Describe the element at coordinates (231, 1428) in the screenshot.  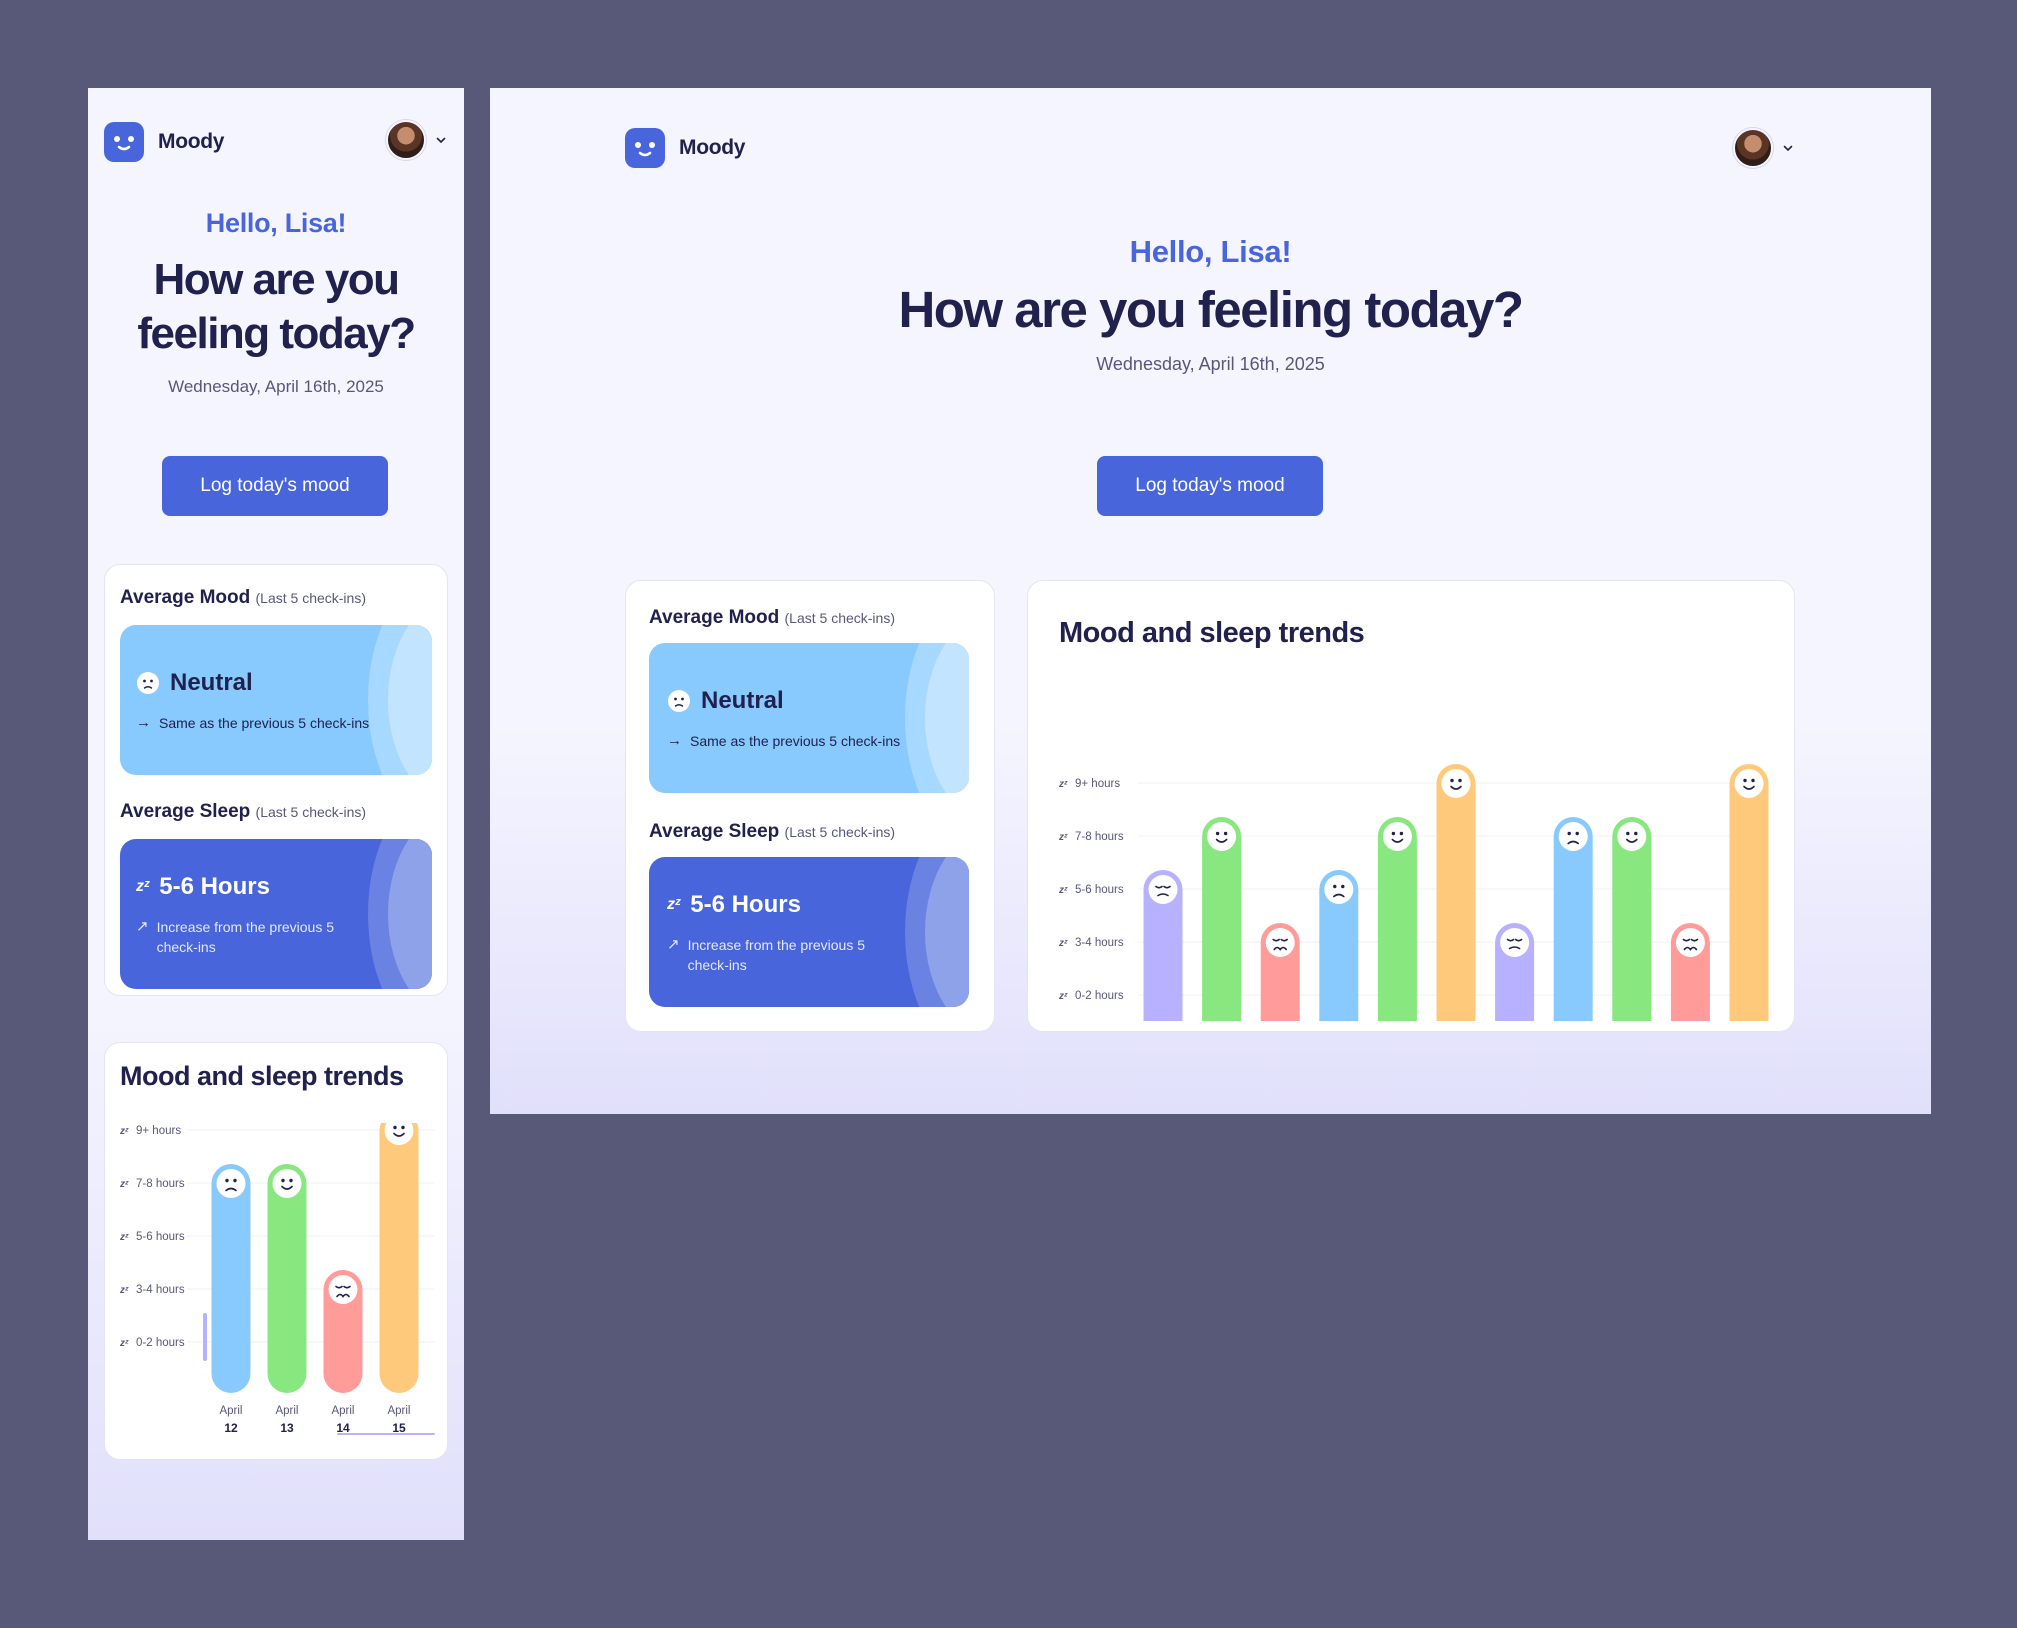
I see `x-axis-day-label: 12` at that location.